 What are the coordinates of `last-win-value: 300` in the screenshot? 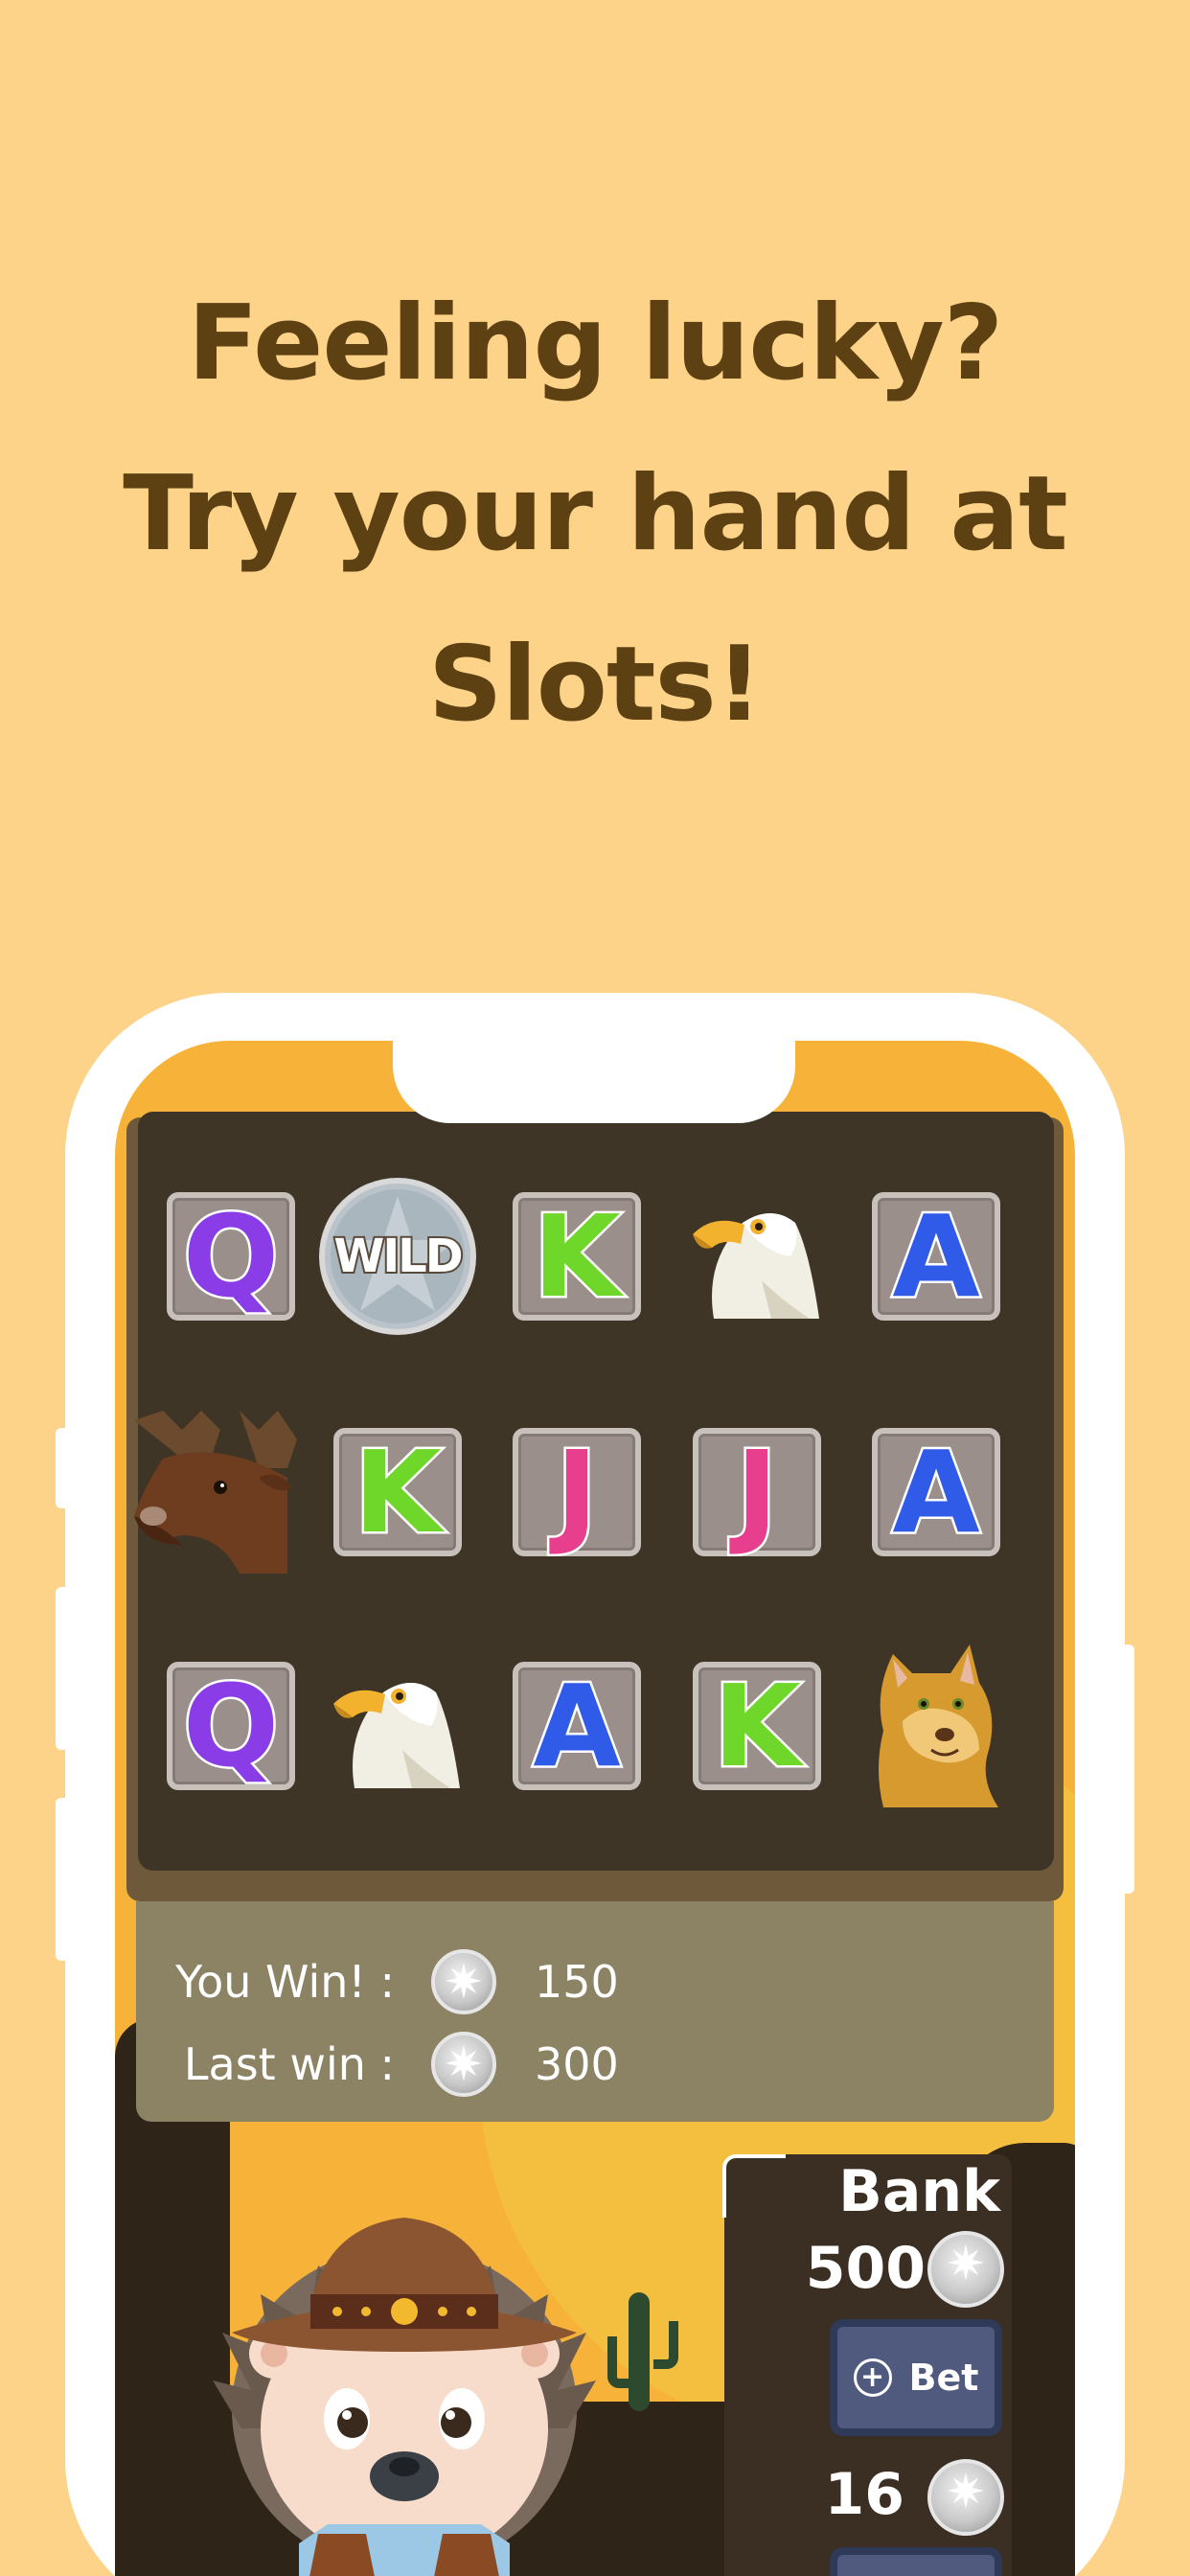 It's located at (577, 2064).